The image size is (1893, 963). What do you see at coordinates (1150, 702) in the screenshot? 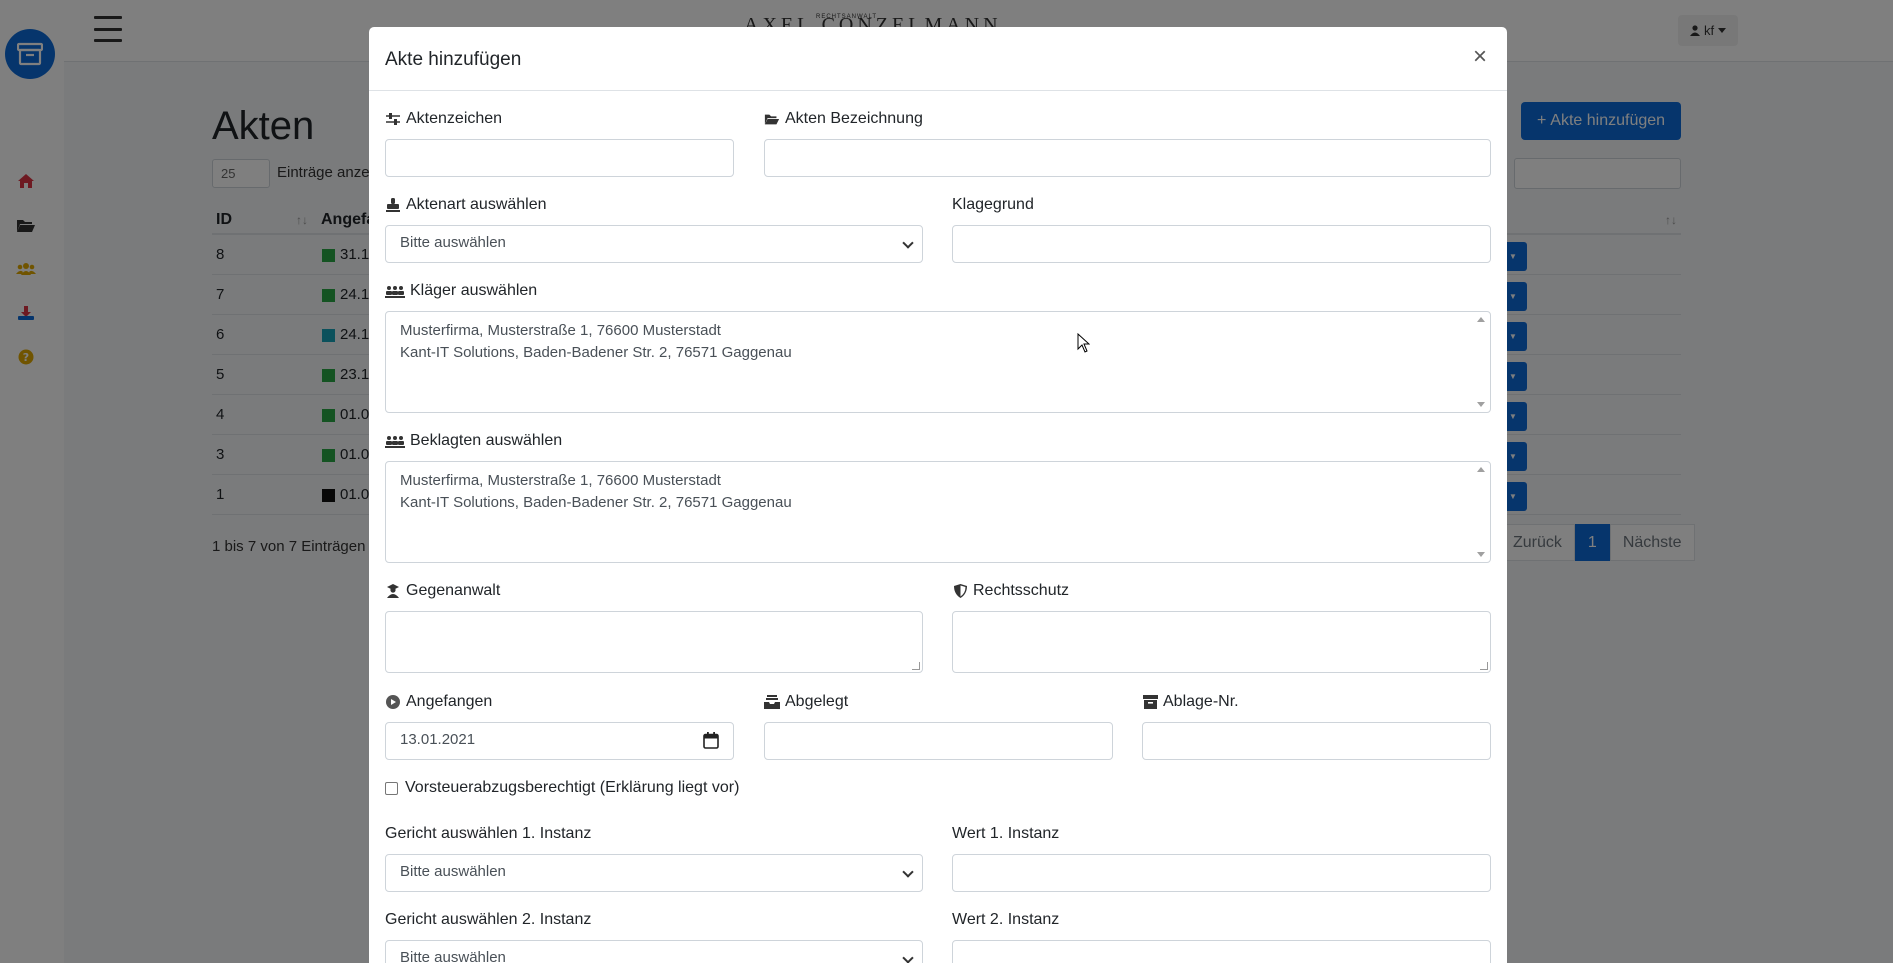
I see `archive-box-icon` at bounding box center [1150, 702].